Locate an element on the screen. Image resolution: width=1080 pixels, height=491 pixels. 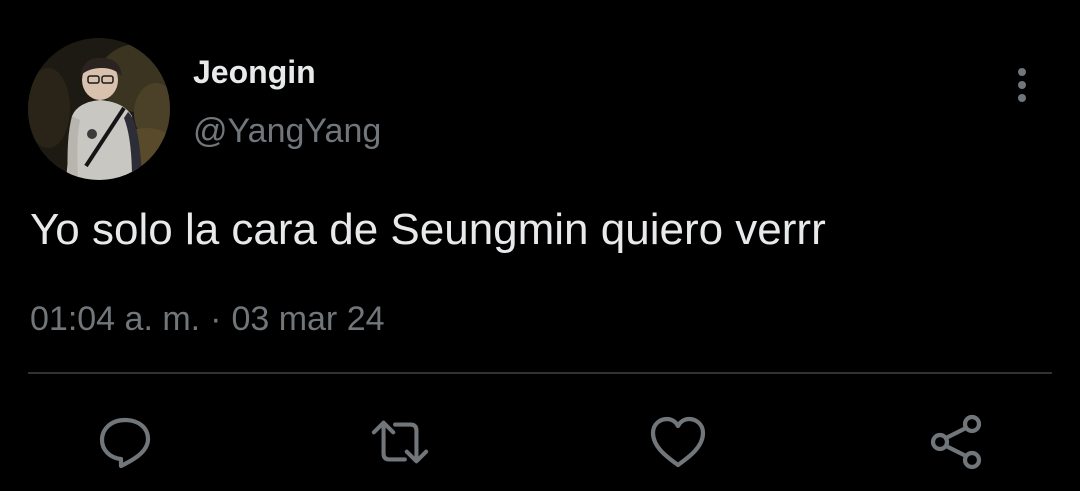
divider is located at coordinates (540, 373).